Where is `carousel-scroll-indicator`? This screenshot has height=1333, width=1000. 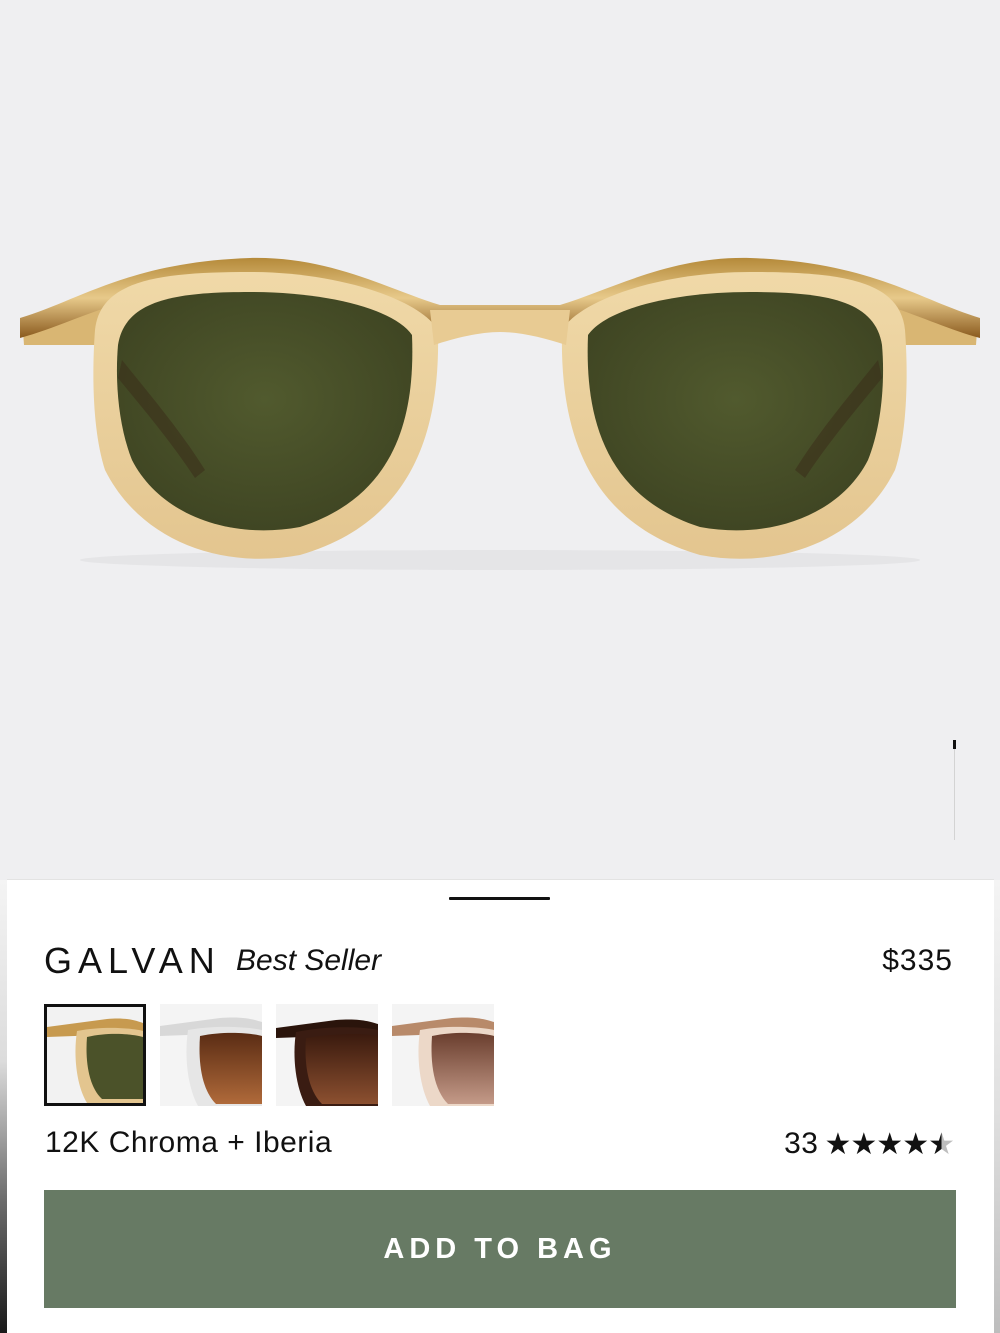
carousel-scroll-indicator is located at coordinates (954, 790).